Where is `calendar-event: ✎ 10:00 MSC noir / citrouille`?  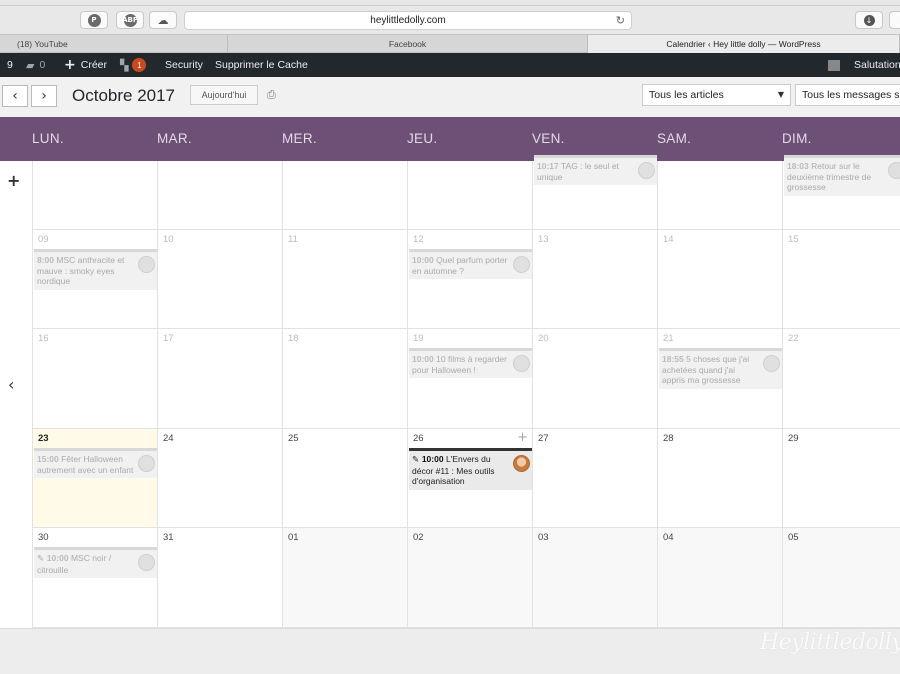 calendar-event: ✎ 10:00 MSC noir / citrouille is located at coordinates (95, 562).